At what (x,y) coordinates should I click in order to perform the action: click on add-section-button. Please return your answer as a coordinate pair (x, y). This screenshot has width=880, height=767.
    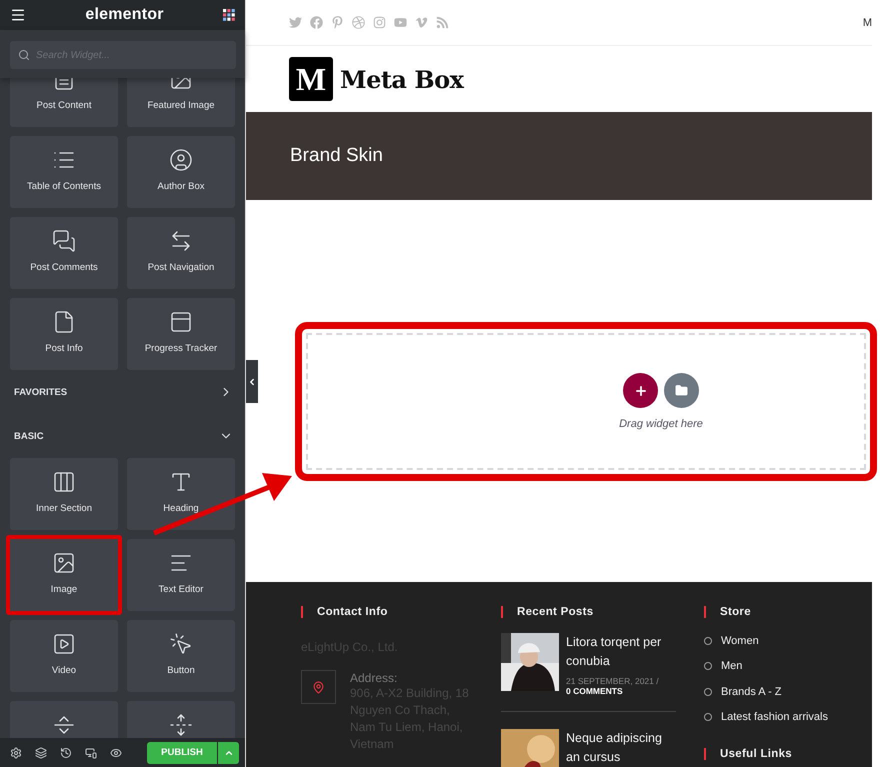
    Looking at the image, I should click on (640, 390).